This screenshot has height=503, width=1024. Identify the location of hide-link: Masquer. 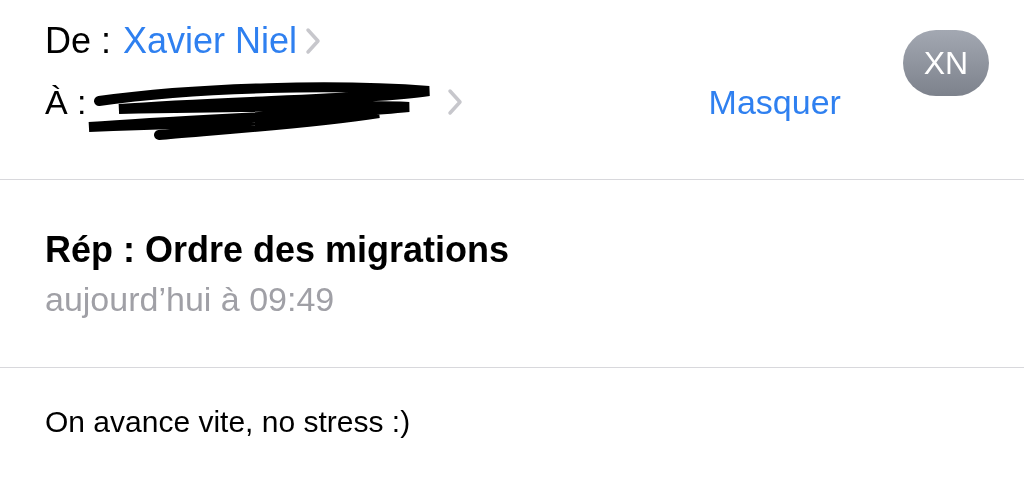
(774, 102).